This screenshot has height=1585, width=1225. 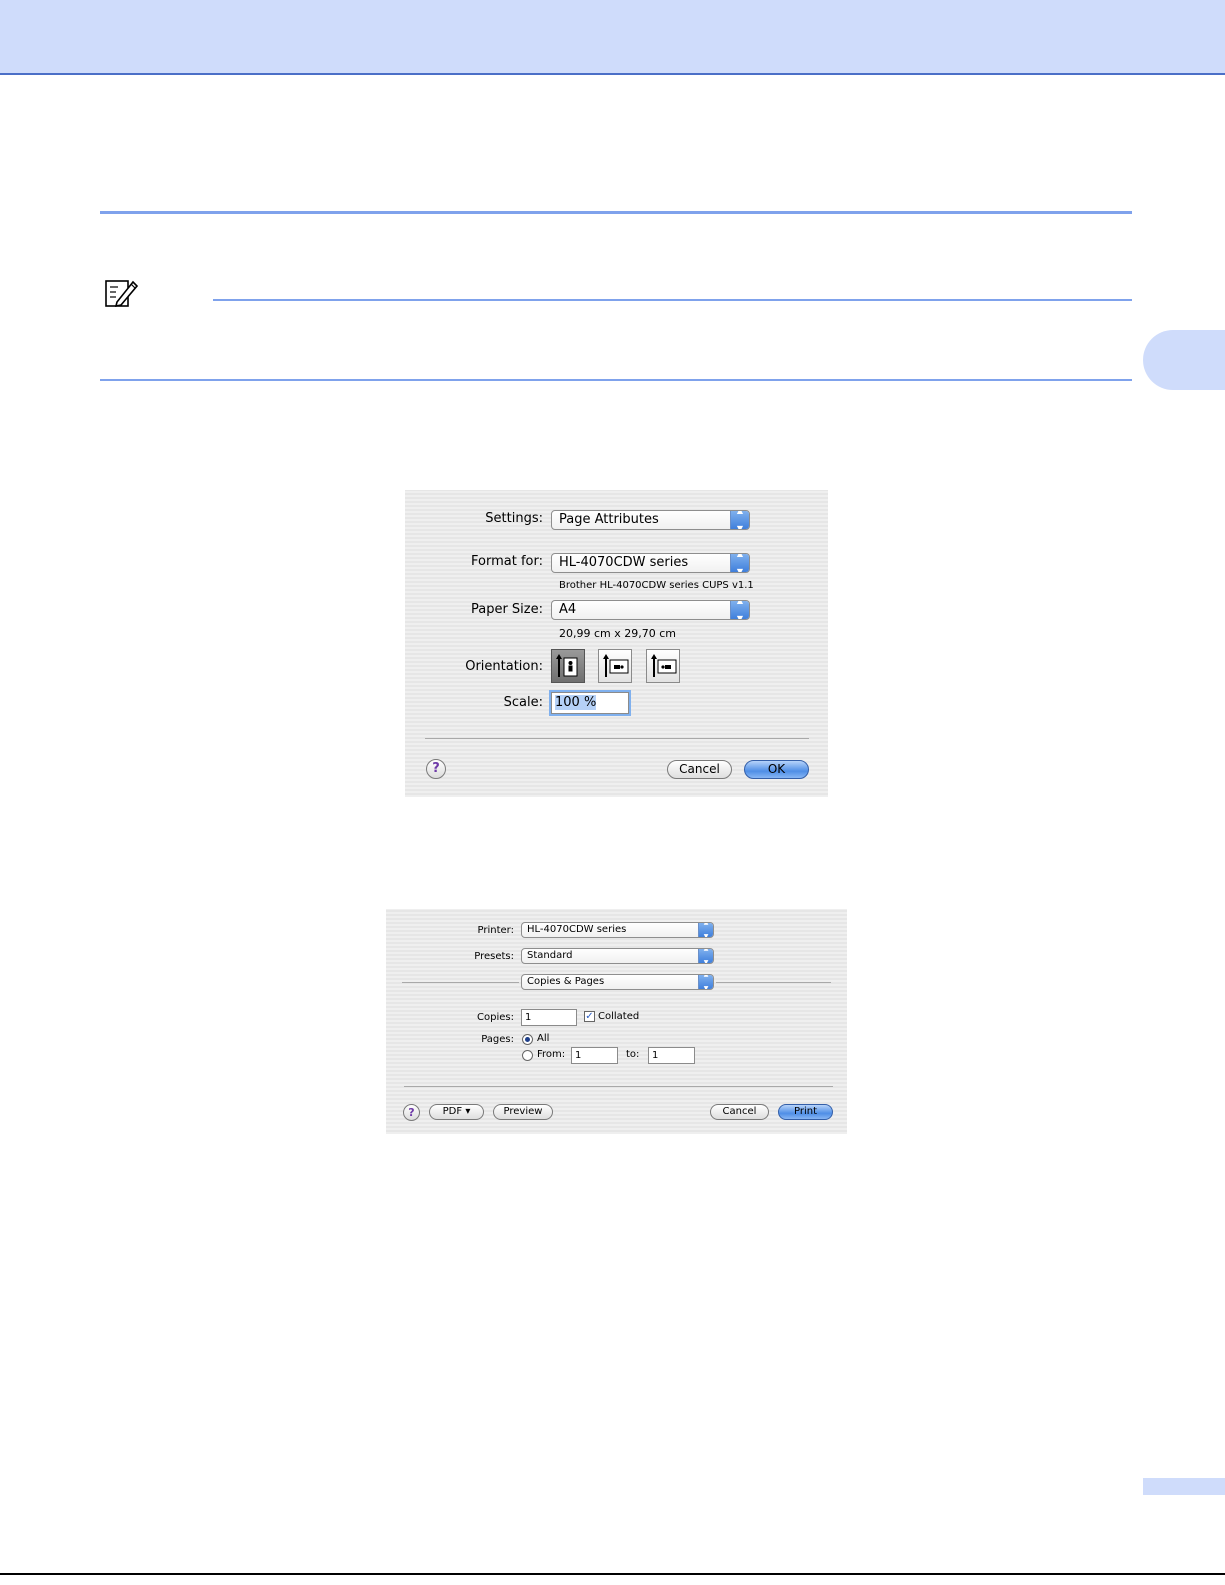 What do you see at coordinates (616, 212) in the screenshot?
I see `section-rule-top` at bounding box center [616, 212].